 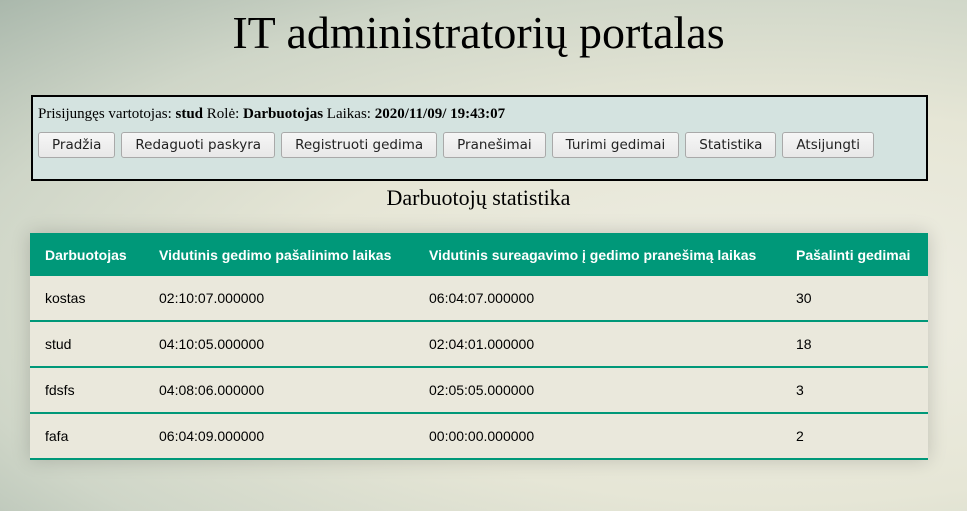 What do you see at coordinates (615, 145) in the screenshot?
I see `nav-button-current-faults: Turimi gedimai` at bounding box center [615, 145].